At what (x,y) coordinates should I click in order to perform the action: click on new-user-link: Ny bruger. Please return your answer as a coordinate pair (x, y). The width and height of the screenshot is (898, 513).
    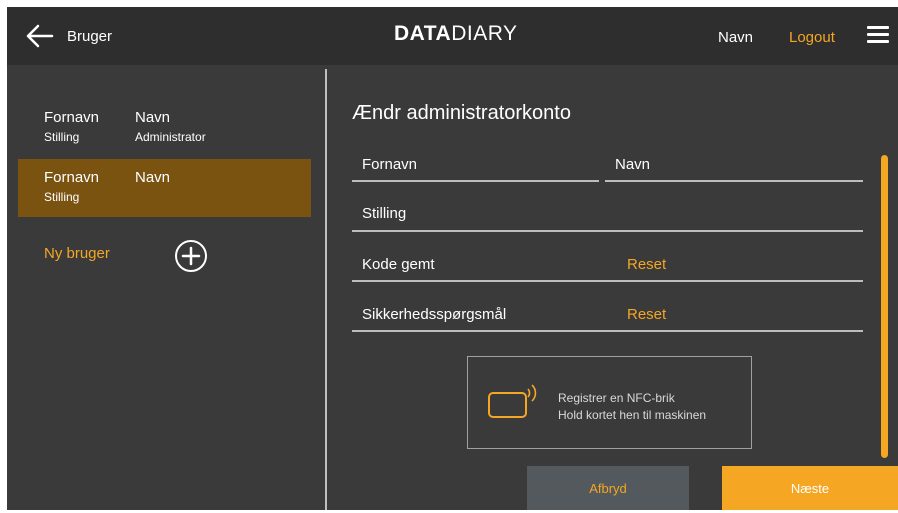
    Looking at the image, I should click on (77, 253).